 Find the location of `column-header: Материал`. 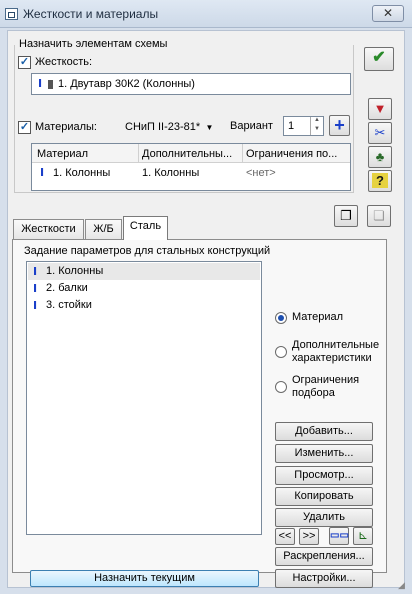

column-header: Материал is located at coordinates (62, 154).